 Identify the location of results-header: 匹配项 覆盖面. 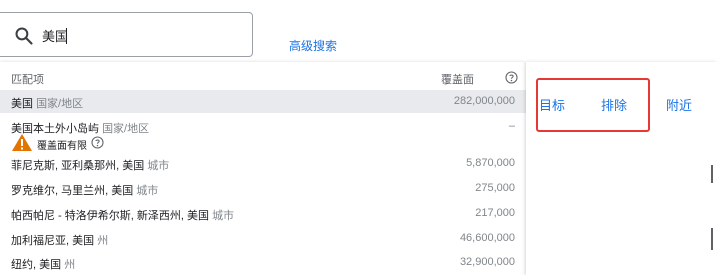
(263, 76).